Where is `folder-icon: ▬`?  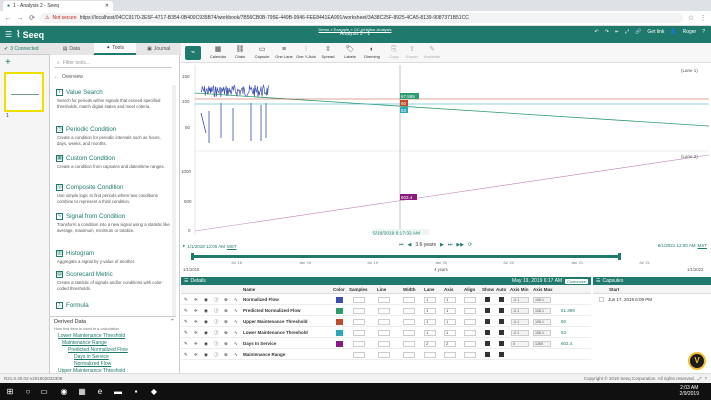
folder-icon: ▬ is located at coordinates (118, 391).